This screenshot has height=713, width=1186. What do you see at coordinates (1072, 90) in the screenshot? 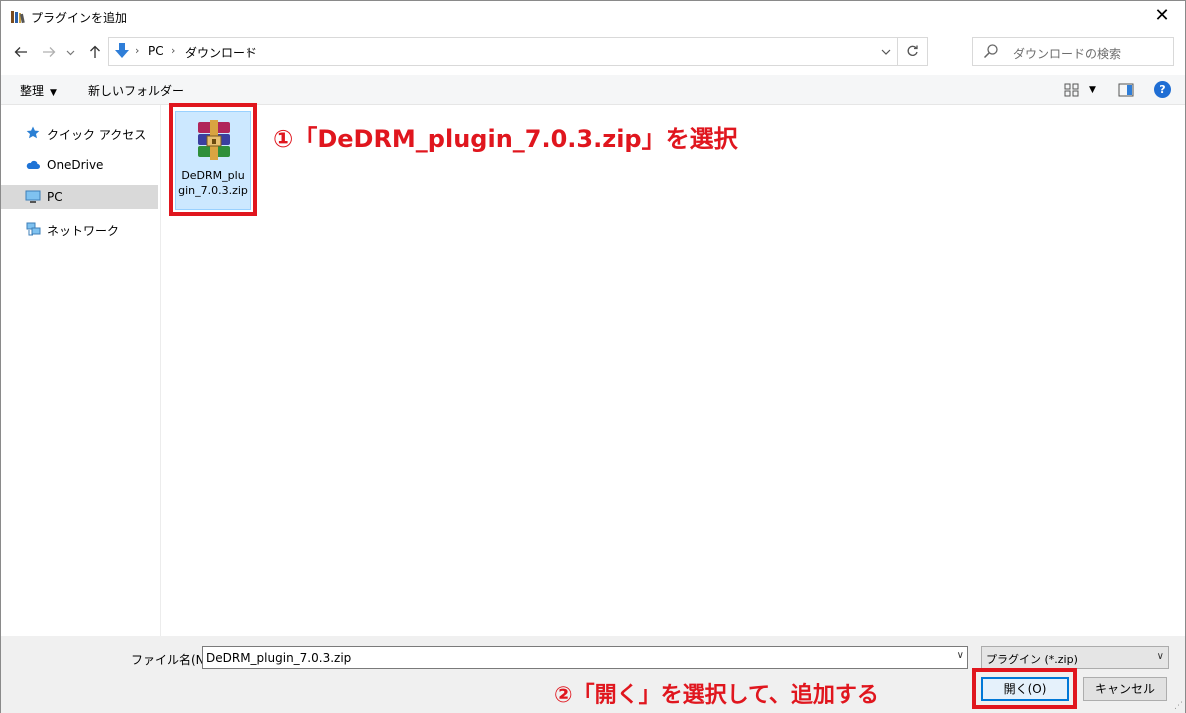
I see `view-options-icon` at bounding box center [1072, 90].